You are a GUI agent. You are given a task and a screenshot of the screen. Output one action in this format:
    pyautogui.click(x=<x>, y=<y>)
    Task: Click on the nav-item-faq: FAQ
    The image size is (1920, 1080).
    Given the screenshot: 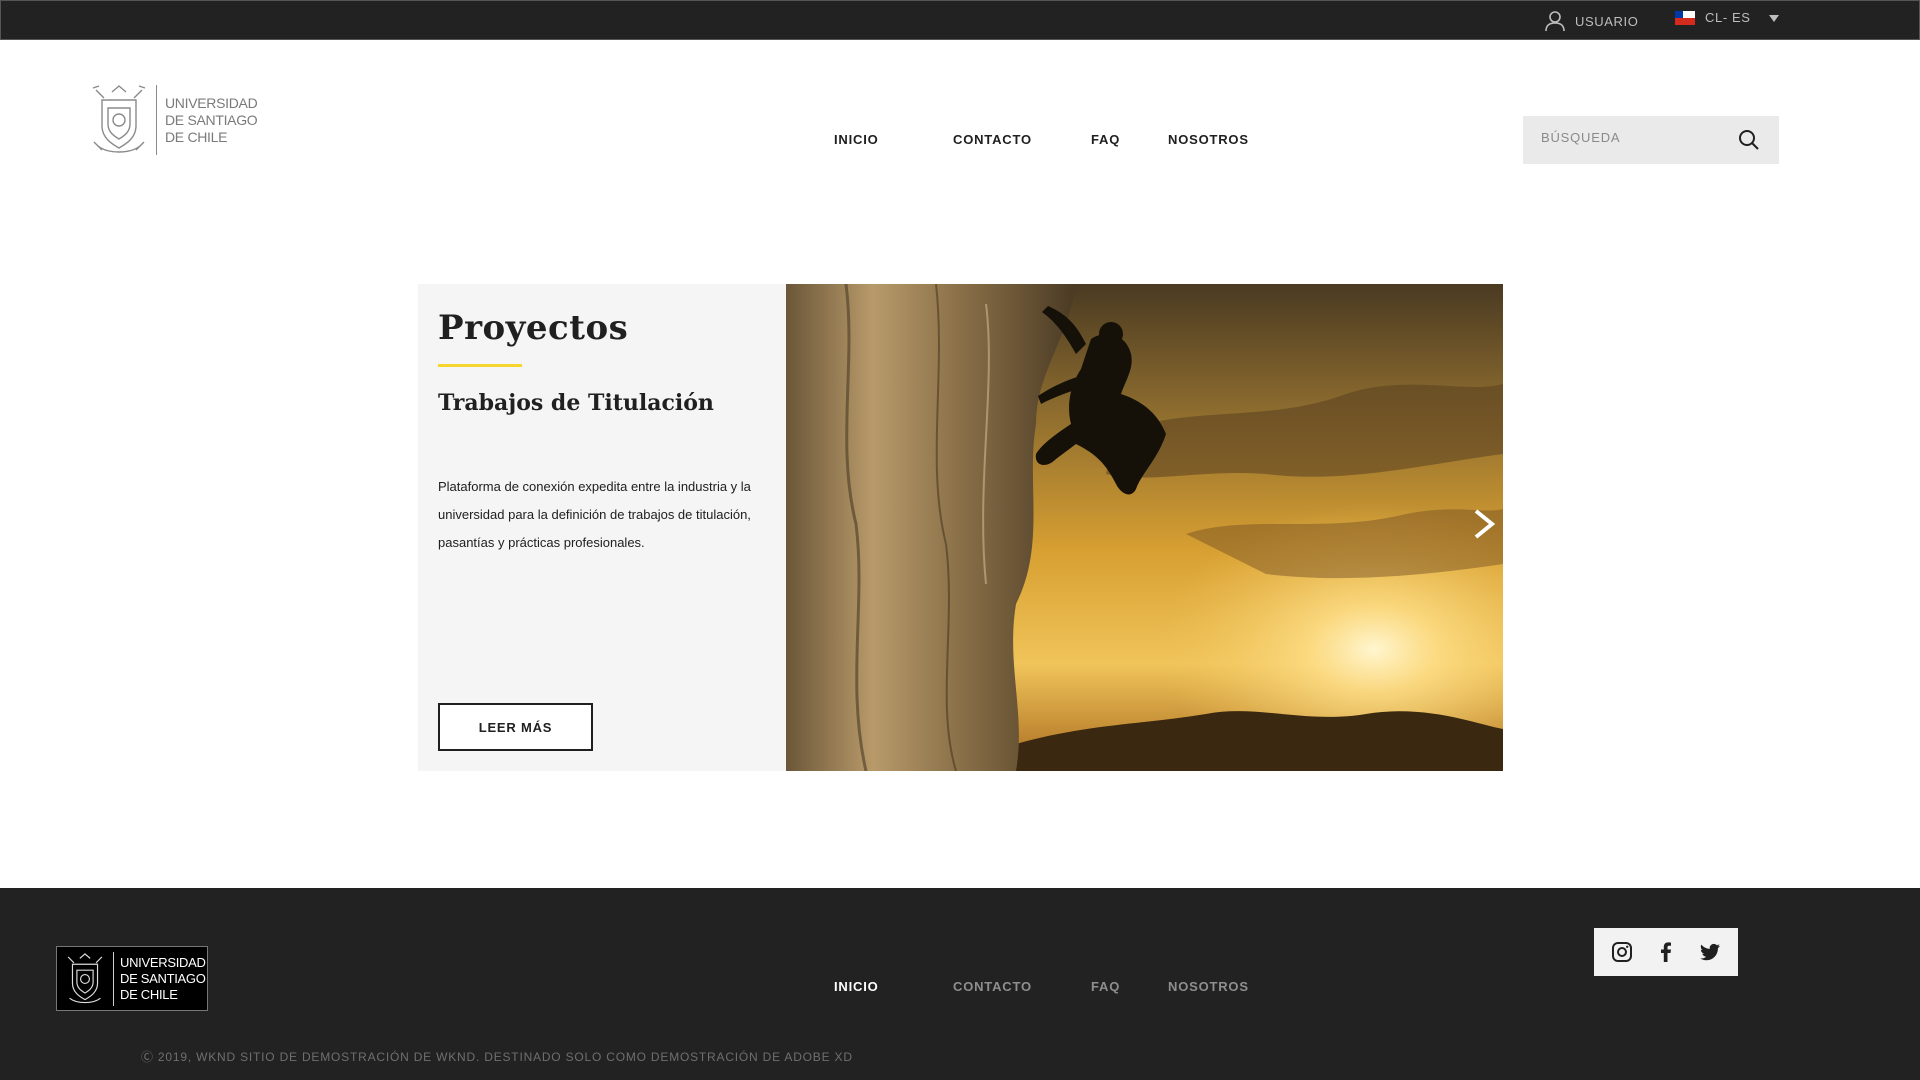 What is the action you would take?
    pyautogui.click(x=1105, y=139)
    